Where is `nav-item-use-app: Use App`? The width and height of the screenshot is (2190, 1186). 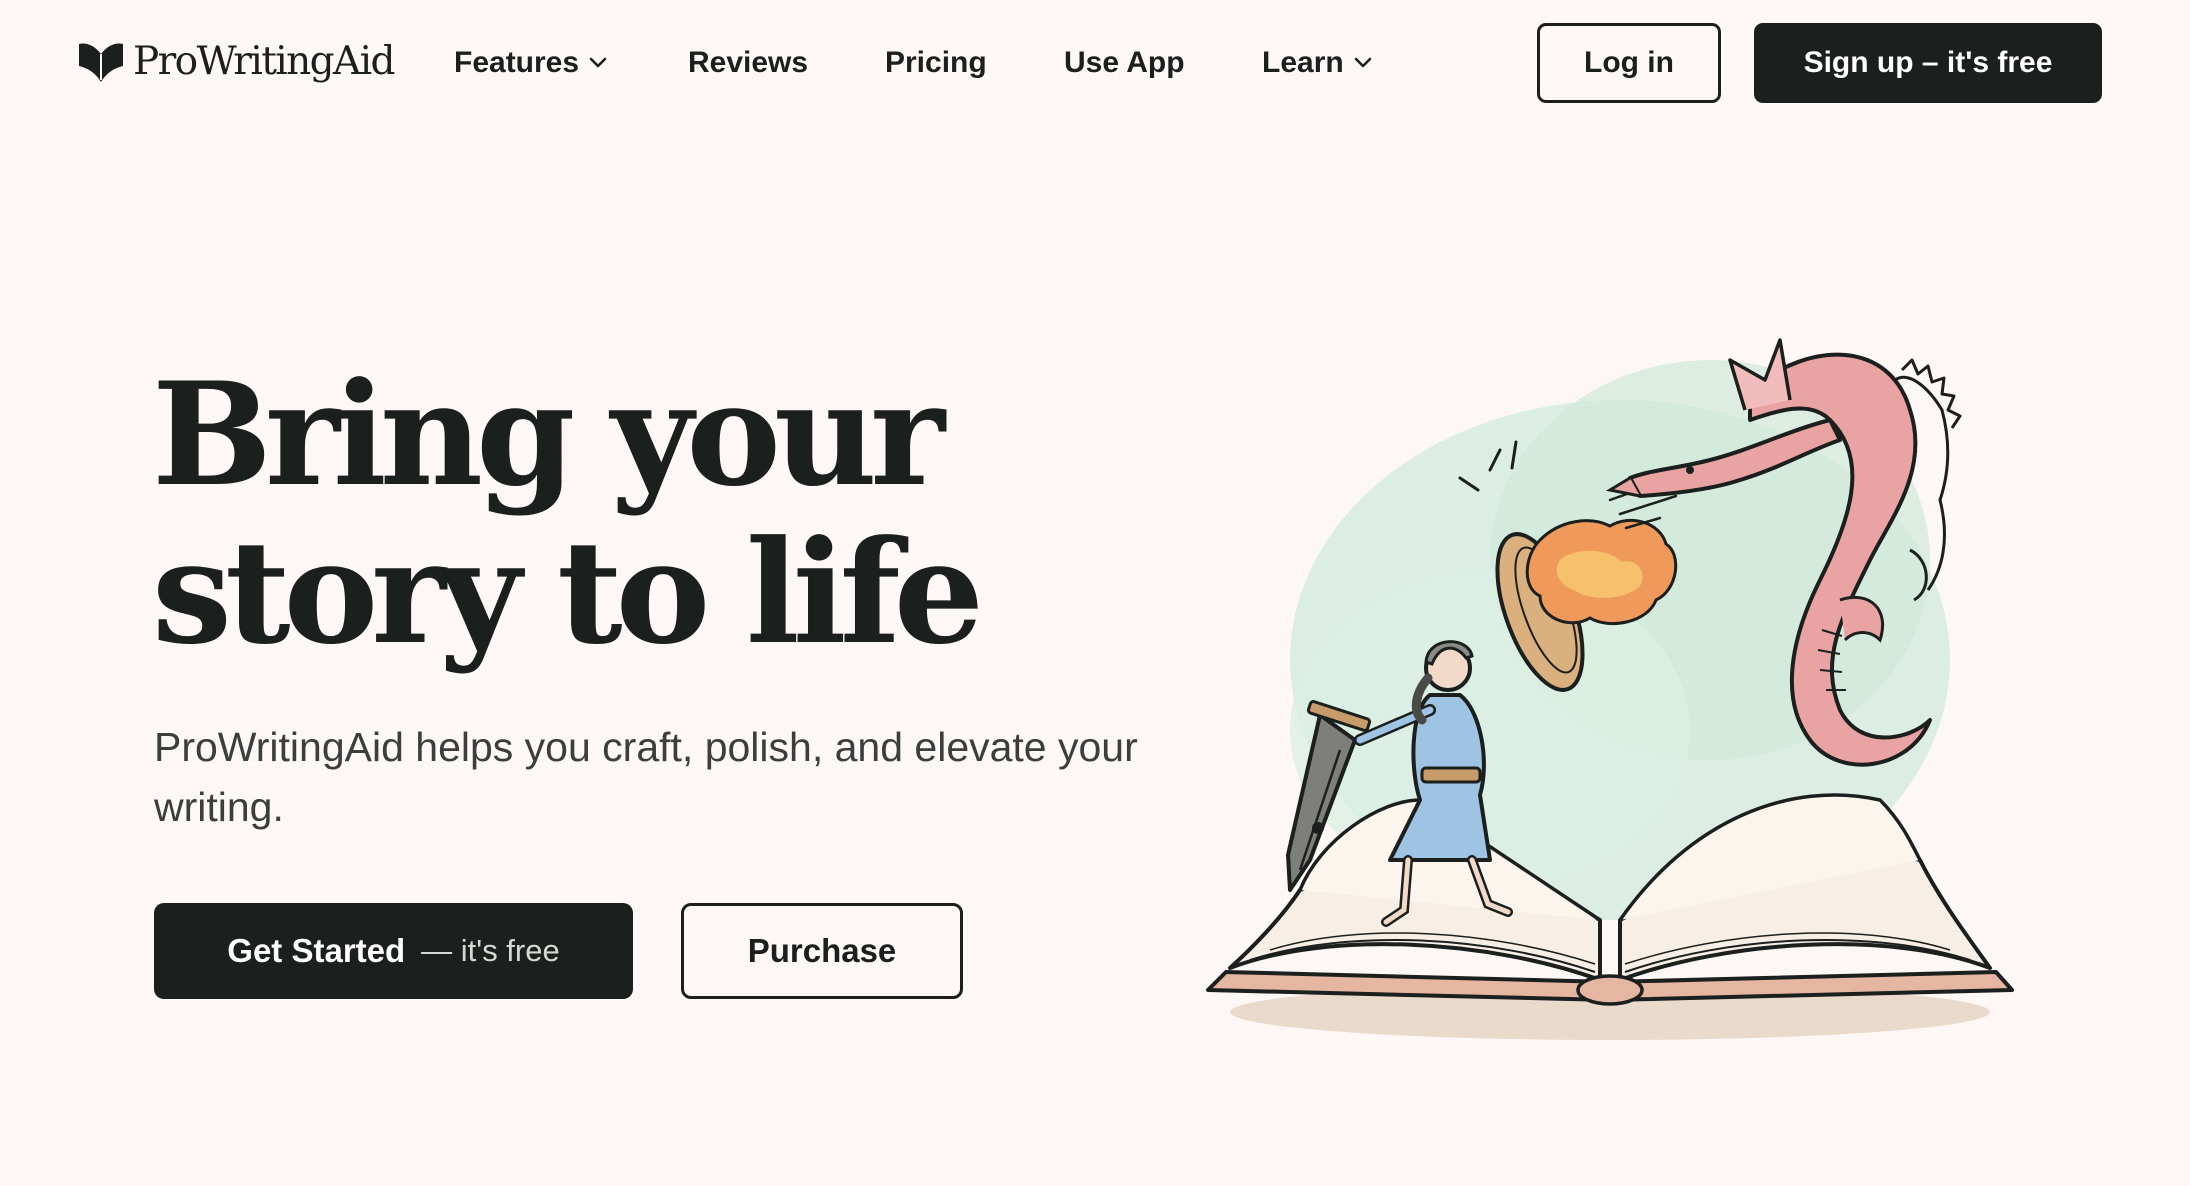 nav-item-use-app: Use App is located at coordinates (1124, 63).